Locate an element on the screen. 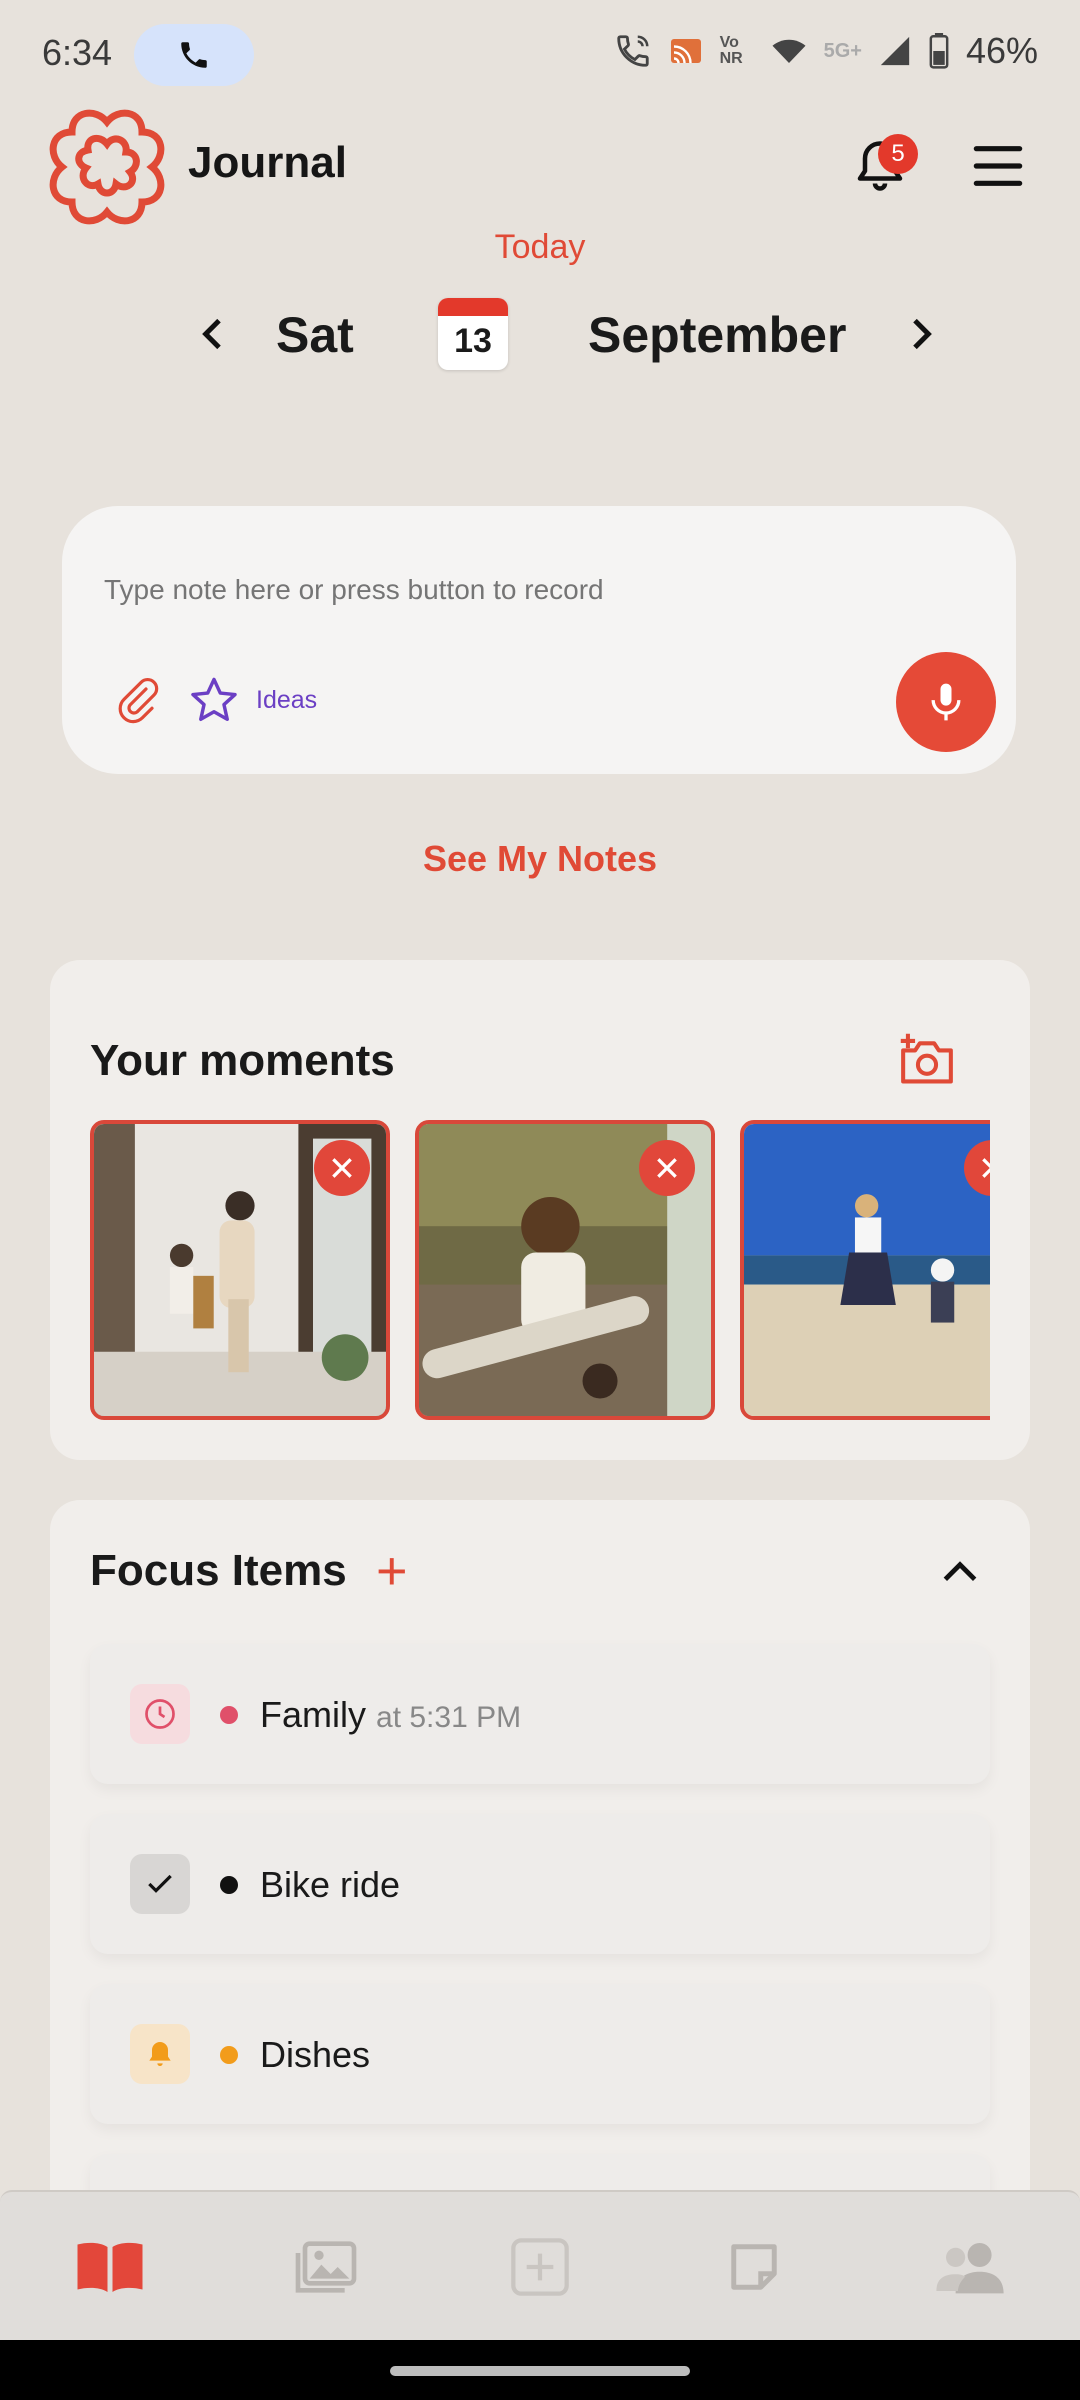 The width and height of the screenshot is (1080, 2400). bottom-navigation is located at coordinates (540, 2265).